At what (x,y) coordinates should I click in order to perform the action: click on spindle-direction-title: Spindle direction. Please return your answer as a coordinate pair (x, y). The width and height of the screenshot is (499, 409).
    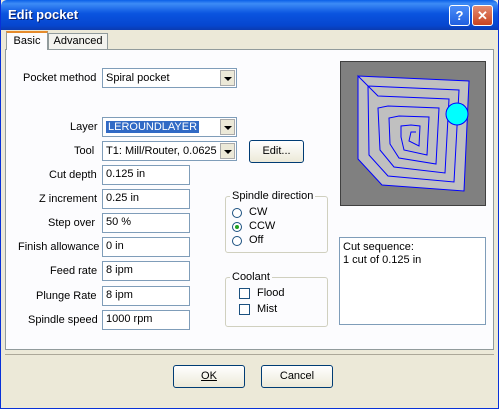
    Looking at the image, I should click on (273, 196).